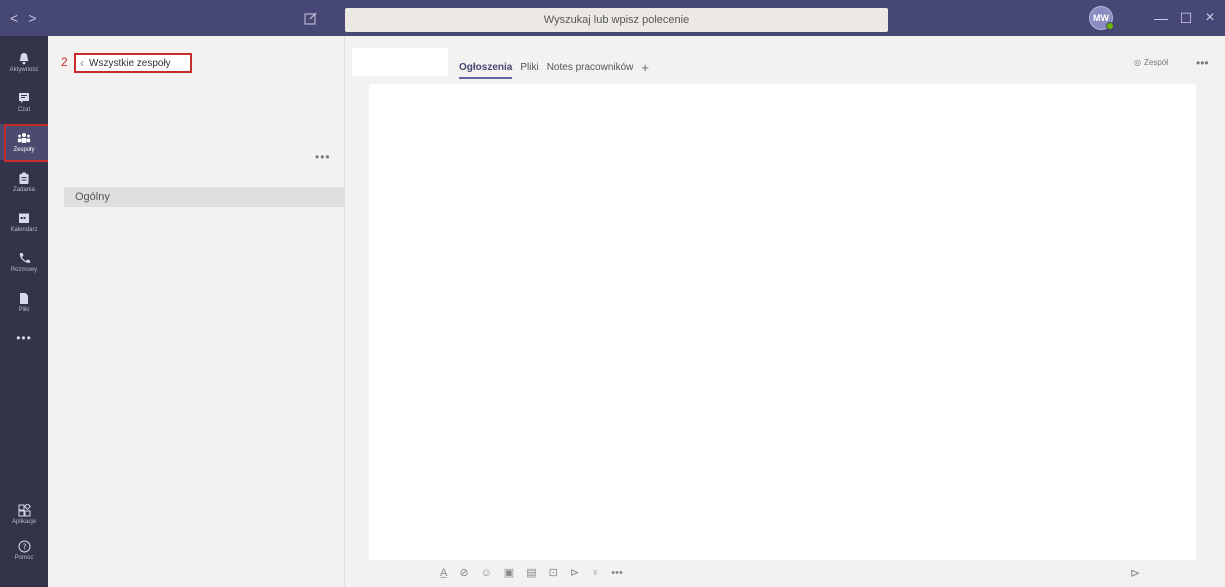  Describe the element at coordinates (443, 573) in the screenshot. I see `format-icon: A̲` at that location.